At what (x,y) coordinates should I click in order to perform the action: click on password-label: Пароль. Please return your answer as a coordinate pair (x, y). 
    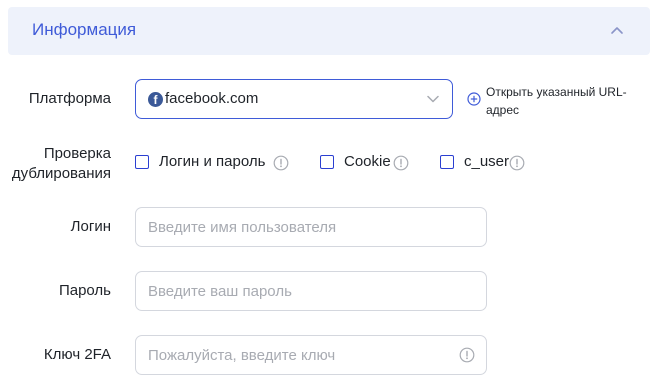
    Looking at the image, I should click on (84, 290).